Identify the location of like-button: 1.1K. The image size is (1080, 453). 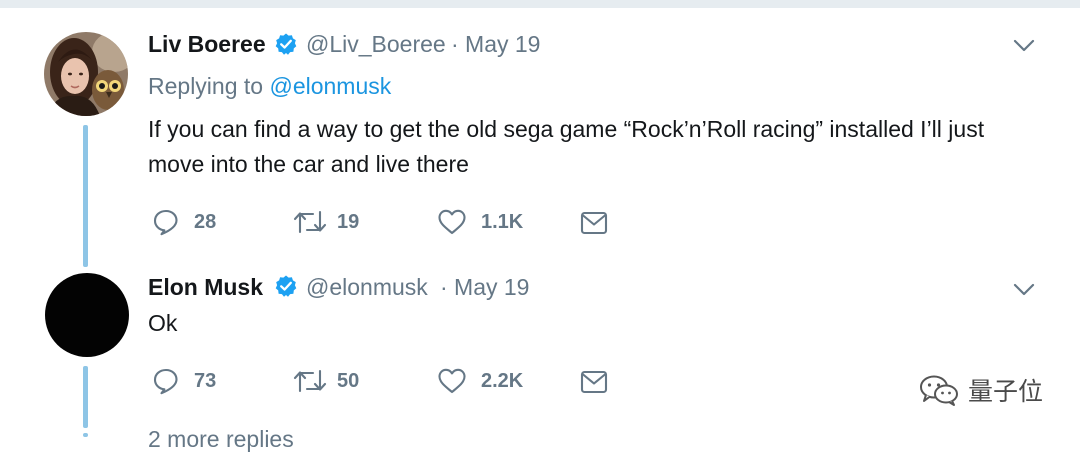
(480, 222).